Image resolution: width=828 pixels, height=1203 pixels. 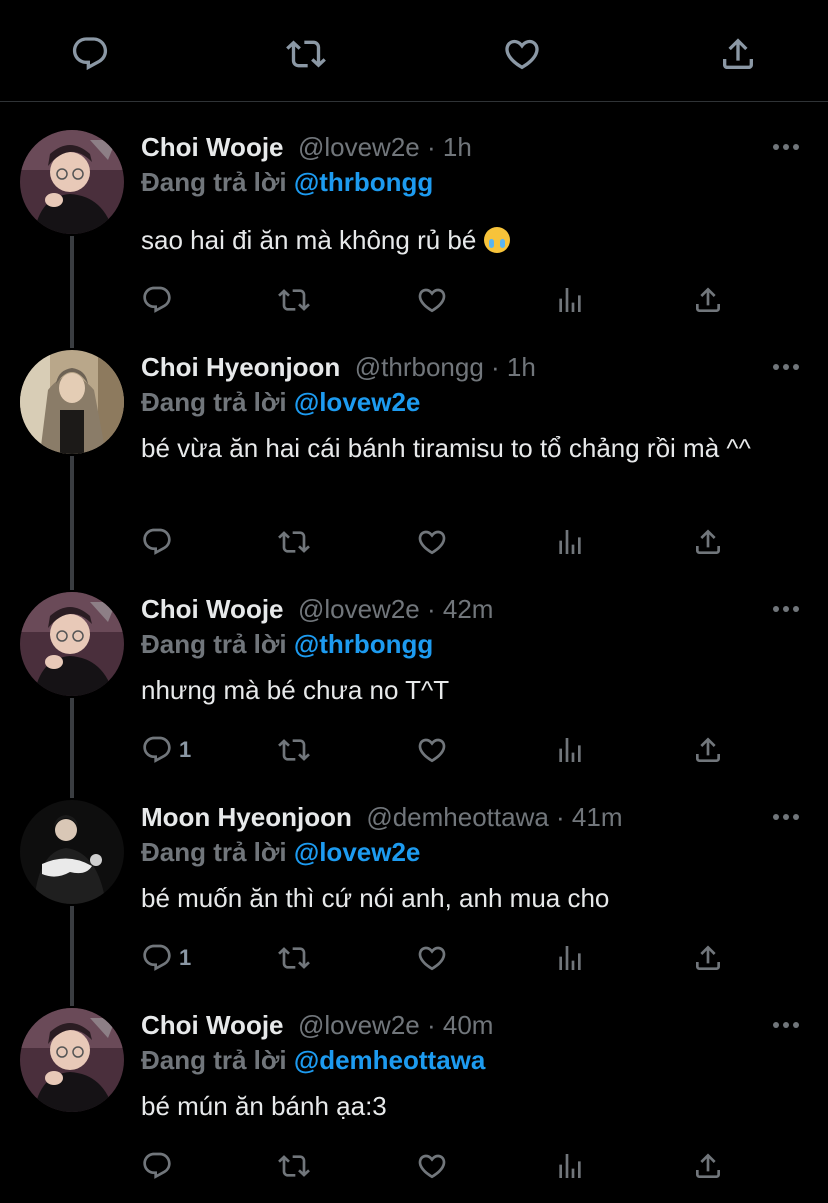 I want to click on author-line: Choi Wooje @lovew2e · 1h, so click(x=306, y=147).